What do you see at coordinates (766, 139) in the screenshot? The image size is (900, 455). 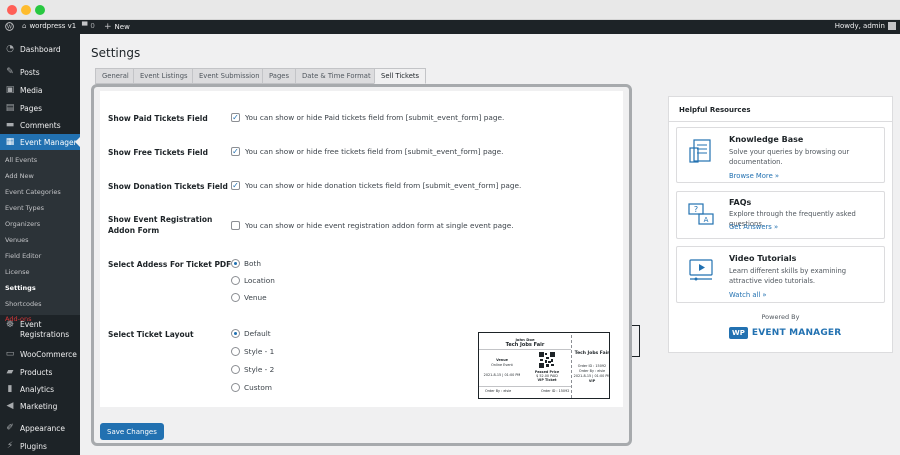 I see `knowledge-base-title: Knowledge Base` at bounding box center [766, 139].